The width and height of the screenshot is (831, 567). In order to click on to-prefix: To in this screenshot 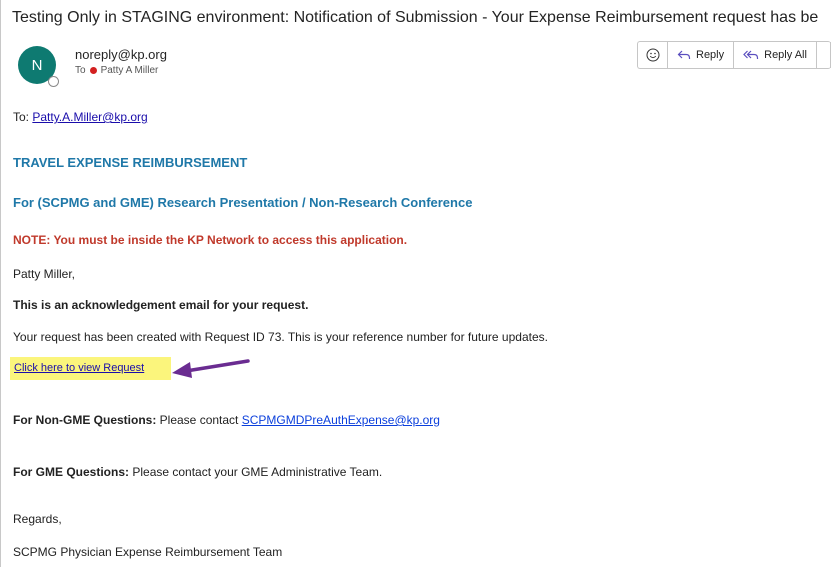, I will do `click(80, 70)`.